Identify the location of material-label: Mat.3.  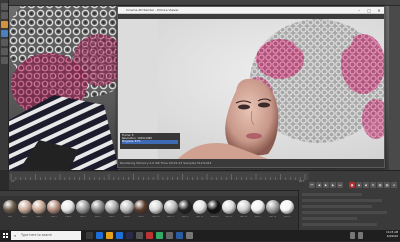
(53, 217).